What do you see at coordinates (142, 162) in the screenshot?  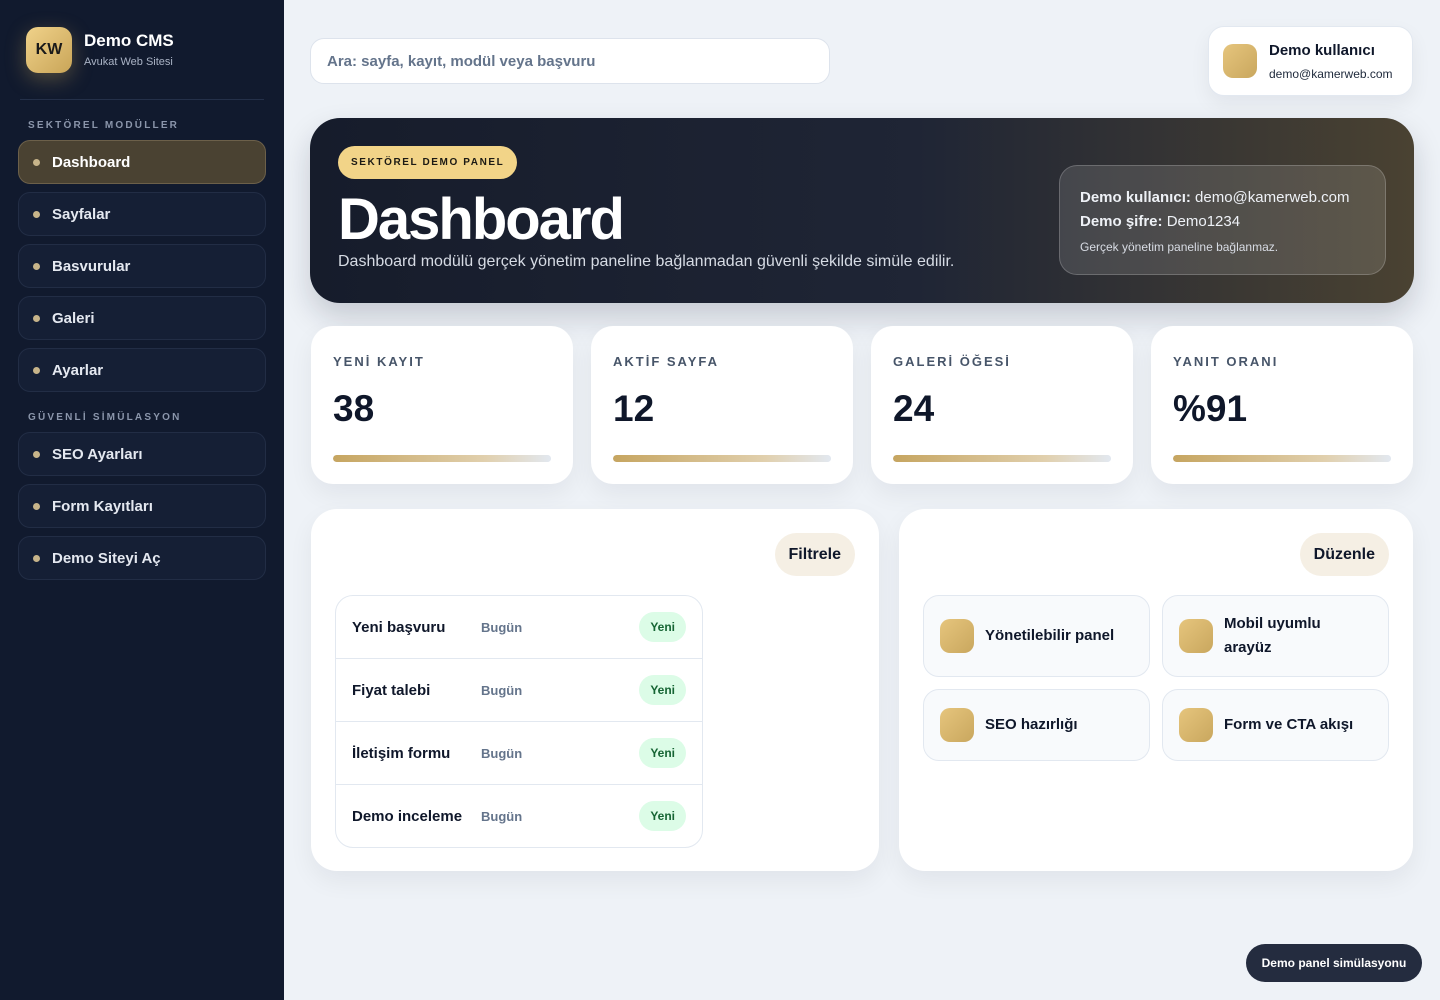 I see `sidebar-item-dashboard: Dashboard` at bounding box center [142, 162].